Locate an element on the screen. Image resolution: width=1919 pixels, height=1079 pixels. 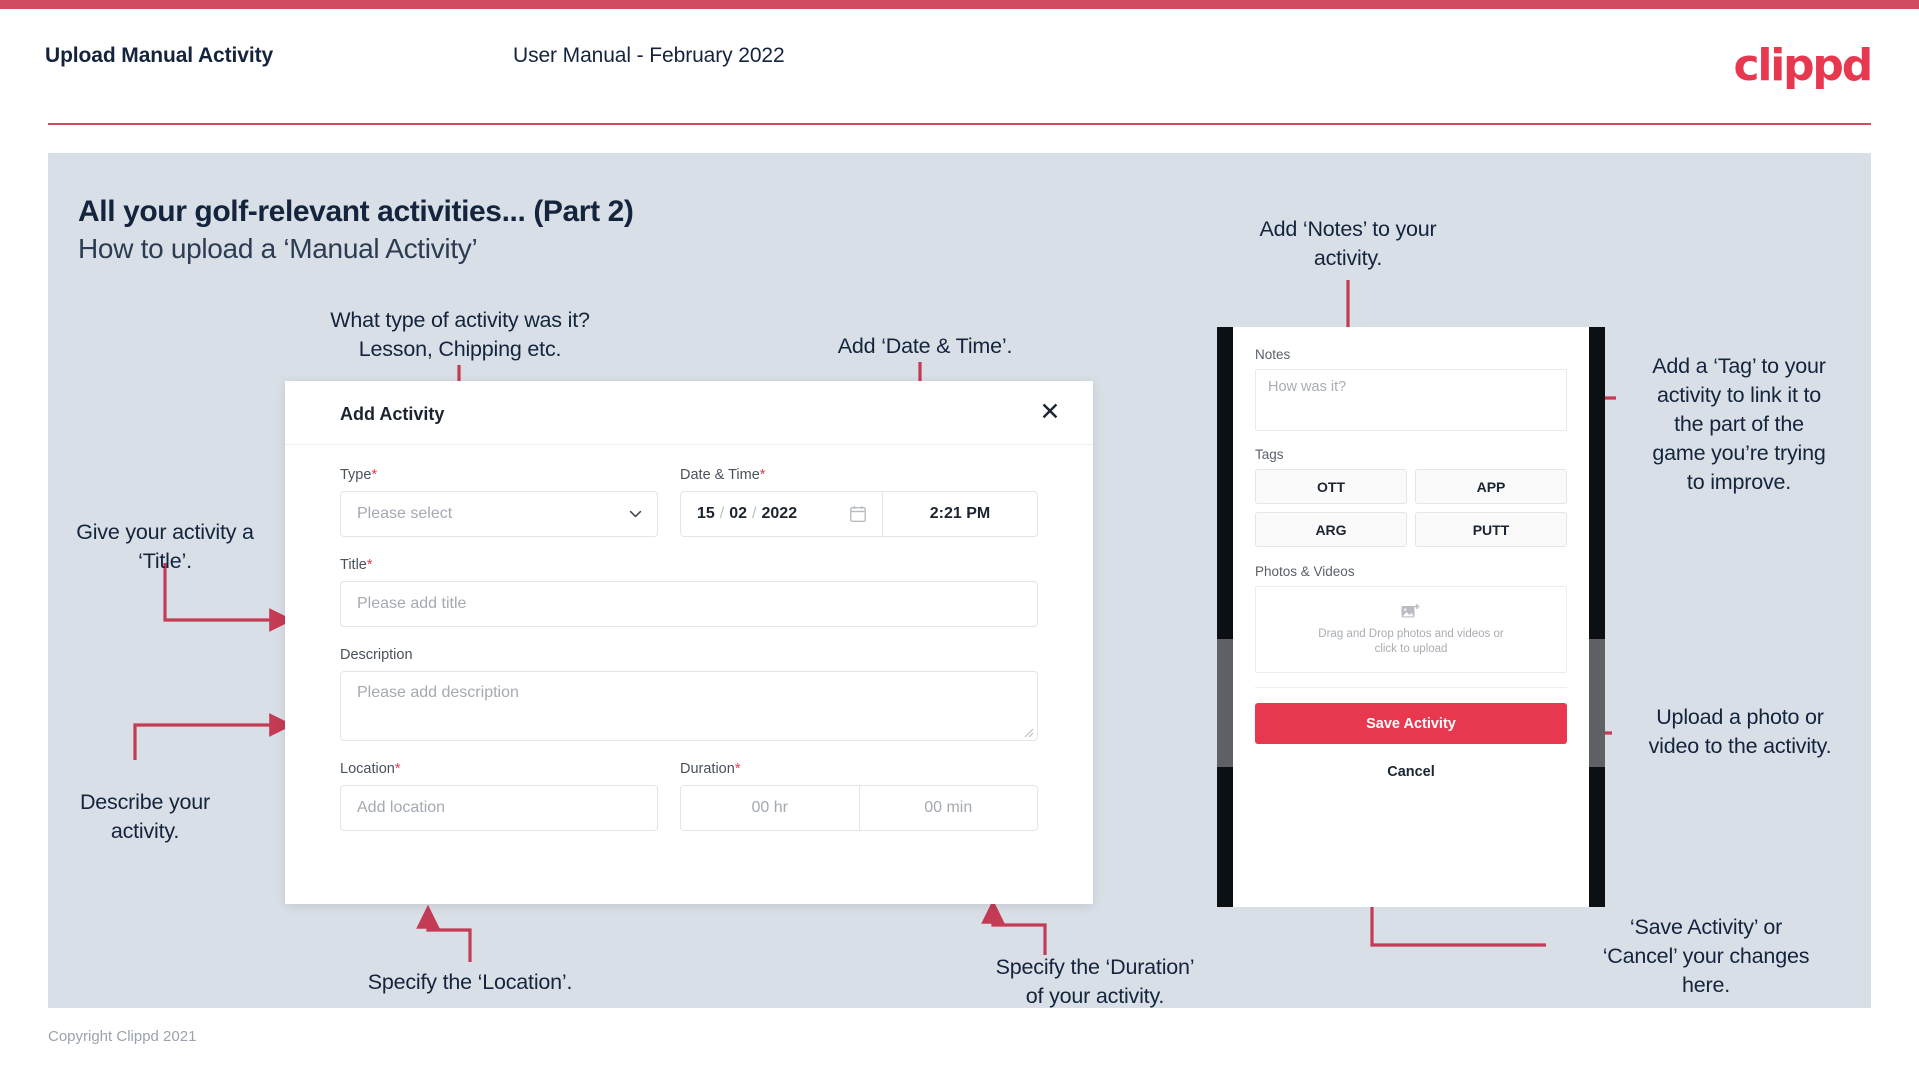
description-textarea: Please add description is located at coordinates (689, 706).